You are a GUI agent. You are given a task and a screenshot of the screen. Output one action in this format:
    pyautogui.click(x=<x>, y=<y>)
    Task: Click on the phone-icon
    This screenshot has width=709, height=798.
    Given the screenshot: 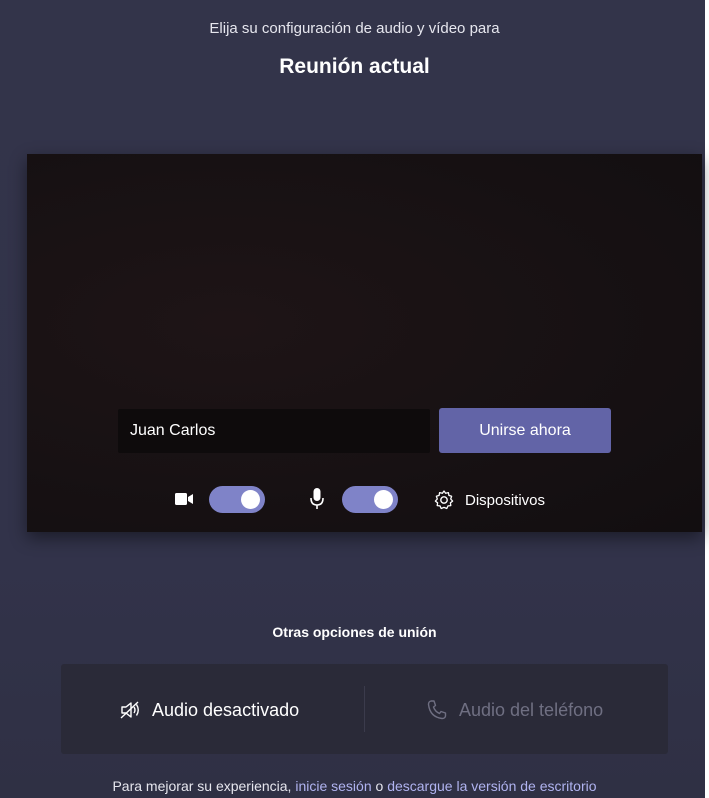 What is the action you would take?
    pyautogui.click(x=437, y=710)
    